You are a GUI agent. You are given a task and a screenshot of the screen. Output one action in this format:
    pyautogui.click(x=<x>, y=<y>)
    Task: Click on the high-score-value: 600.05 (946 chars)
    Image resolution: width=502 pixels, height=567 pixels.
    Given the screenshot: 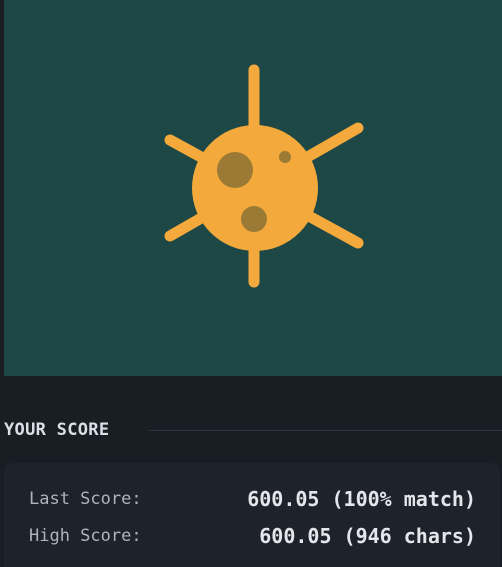 What is the action you would take?
    pyautogui.click(x=367, y=536)
    